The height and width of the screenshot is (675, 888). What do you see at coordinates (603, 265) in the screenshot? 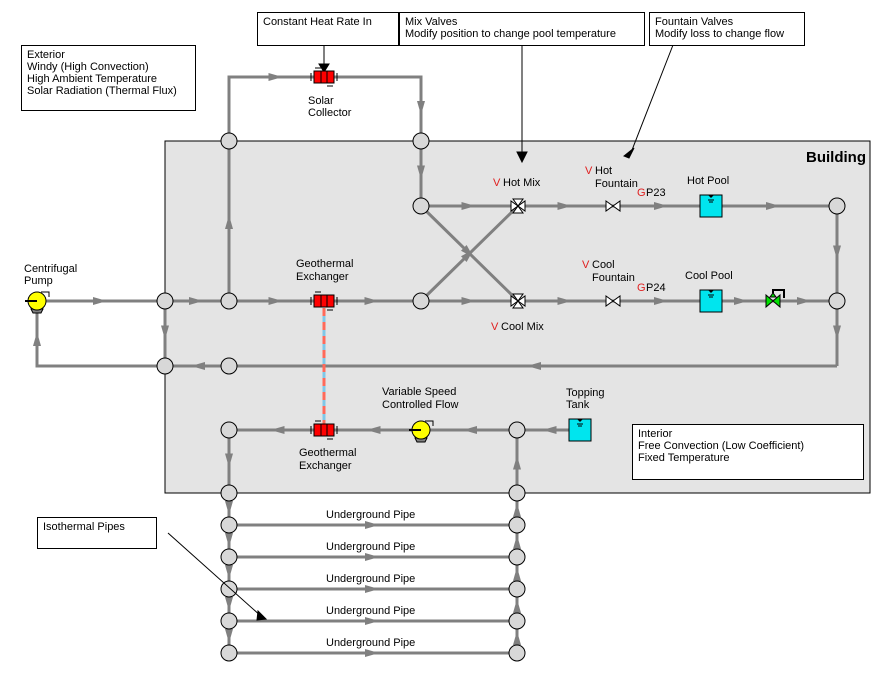
I see `cool-fountain-label: Cool` at bounding box center [603, 265].